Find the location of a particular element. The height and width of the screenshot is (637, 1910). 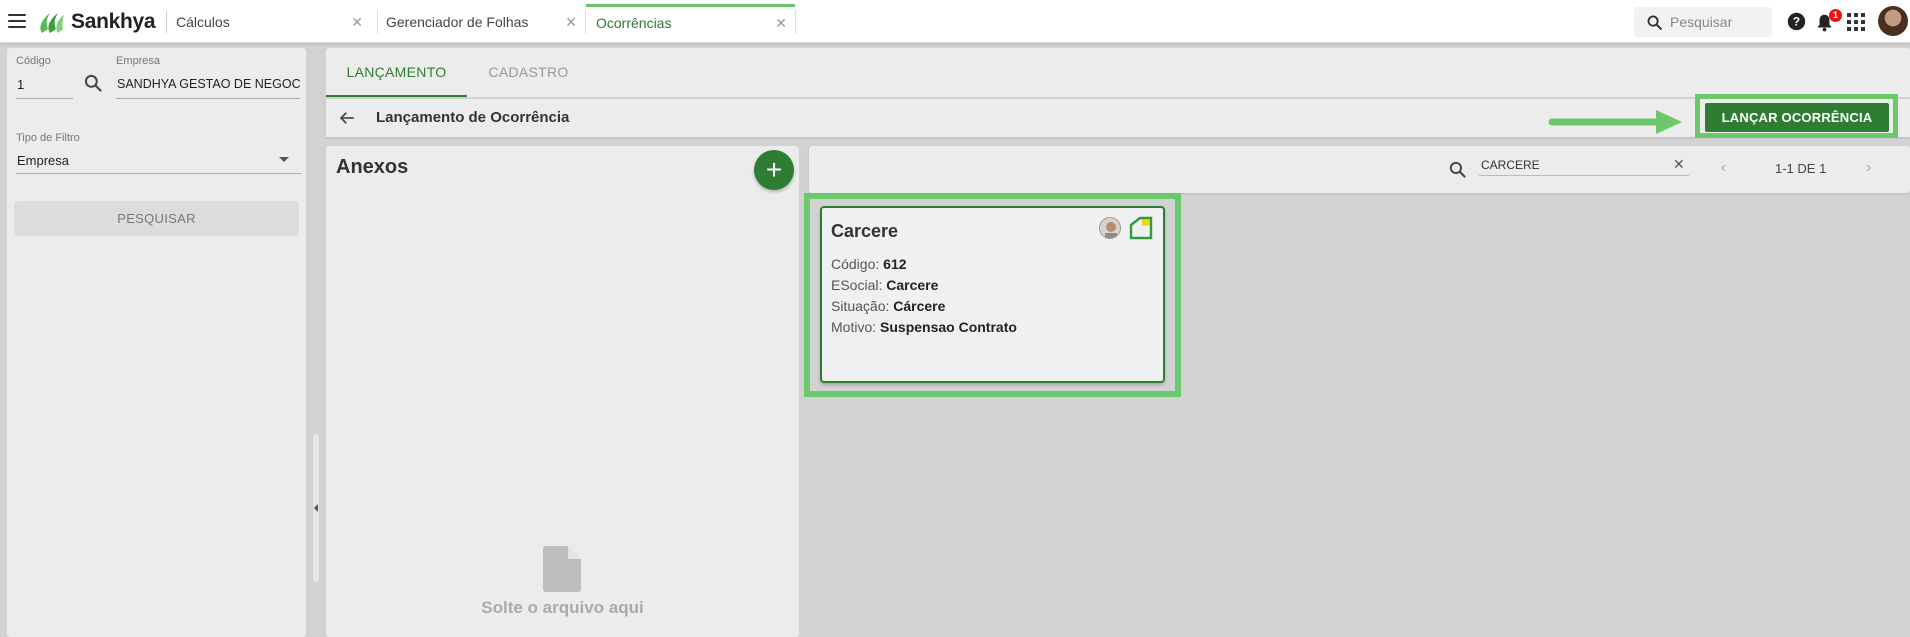

user-avatar-icon is located at coordinates (1110, 228).